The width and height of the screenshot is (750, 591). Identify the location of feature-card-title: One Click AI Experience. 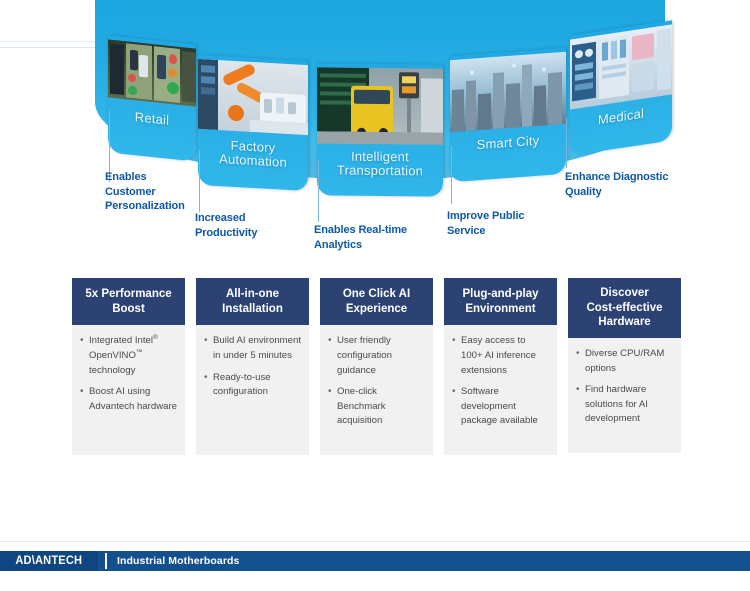
(376, 302).